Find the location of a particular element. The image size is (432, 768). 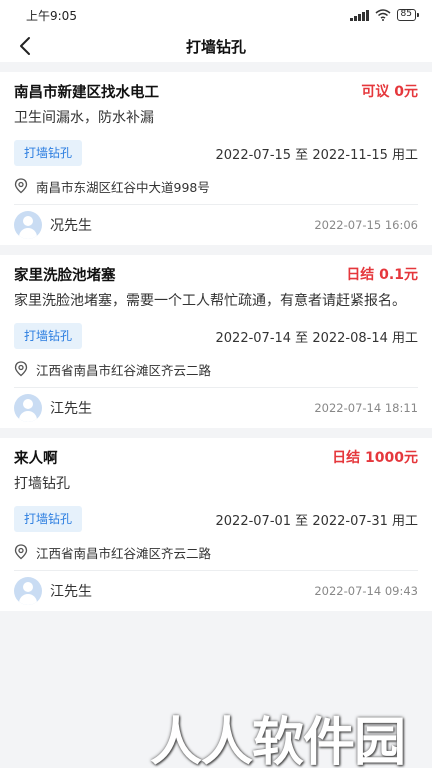

job-period: 2022-07-15 至 2022-11-15 用工 is located at coordinates (317, 155).